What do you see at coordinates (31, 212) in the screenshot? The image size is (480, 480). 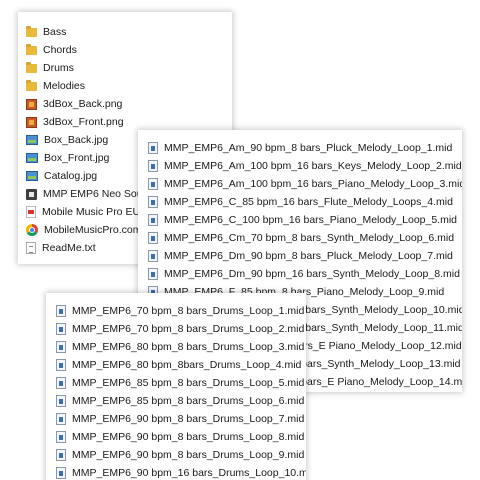 I see `pdf-file-icon` at bounding box center [31, 212].